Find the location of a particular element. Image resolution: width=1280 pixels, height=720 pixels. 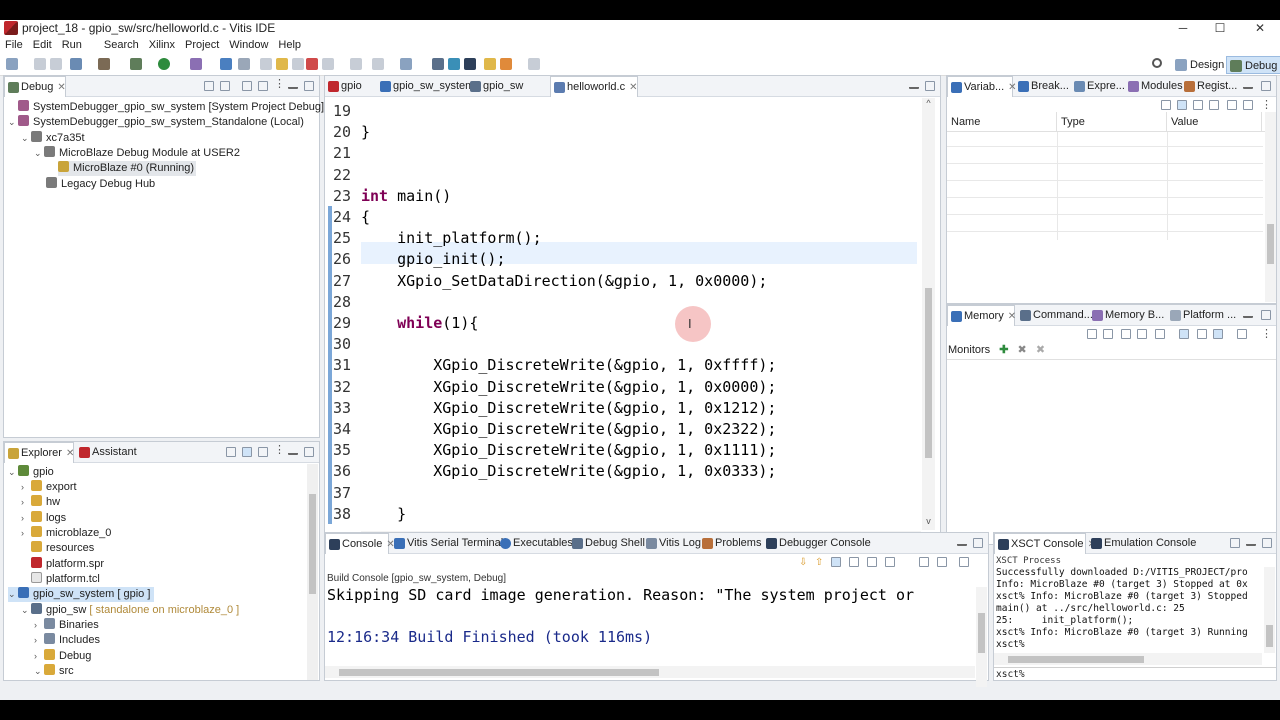

terminate-icon is located at coordinates (298, 64).